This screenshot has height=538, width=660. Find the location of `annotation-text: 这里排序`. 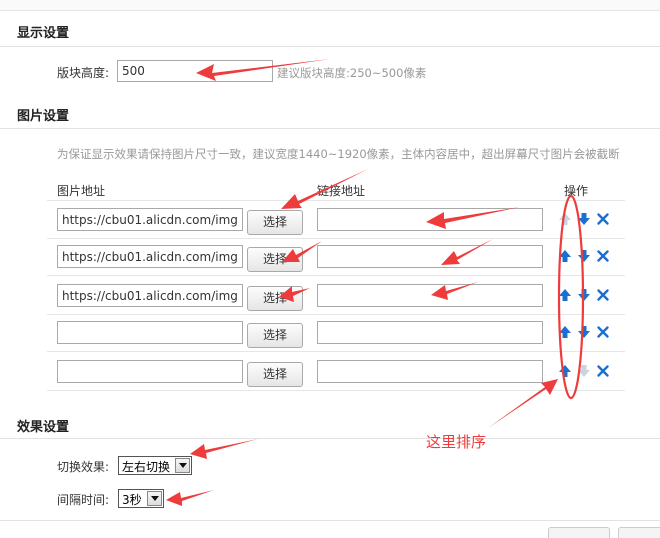

annotation-text: 这里排序 is located at coordinates (456, 442).